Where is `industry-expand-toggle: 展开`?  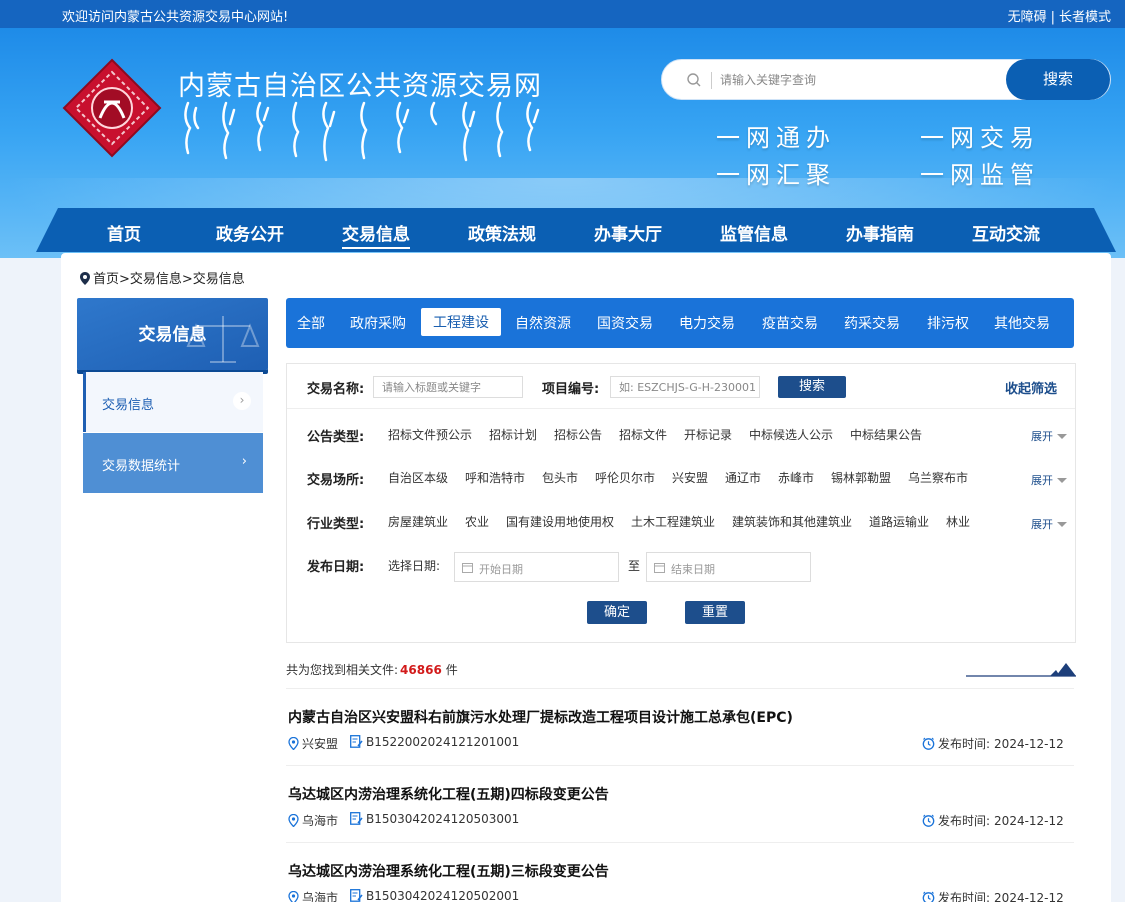
industry-expand-toggle: 展开 is located at coordinates (1049, 524).